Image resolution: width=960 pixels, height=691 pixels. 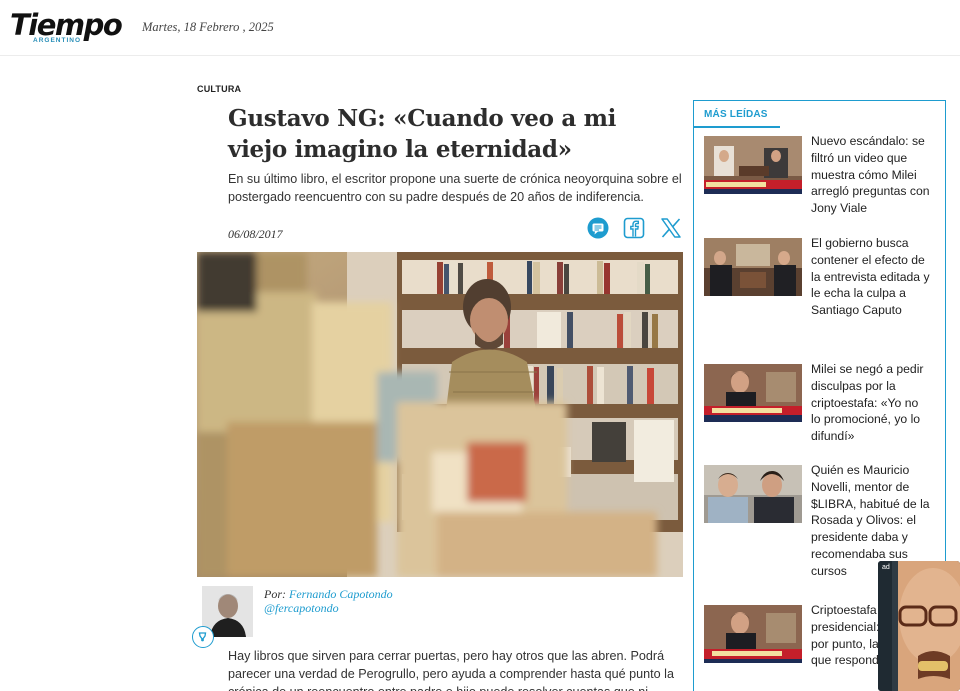 I want to click on most-read-header: MÁS LEÍDAS, so click(x=737, y=114).